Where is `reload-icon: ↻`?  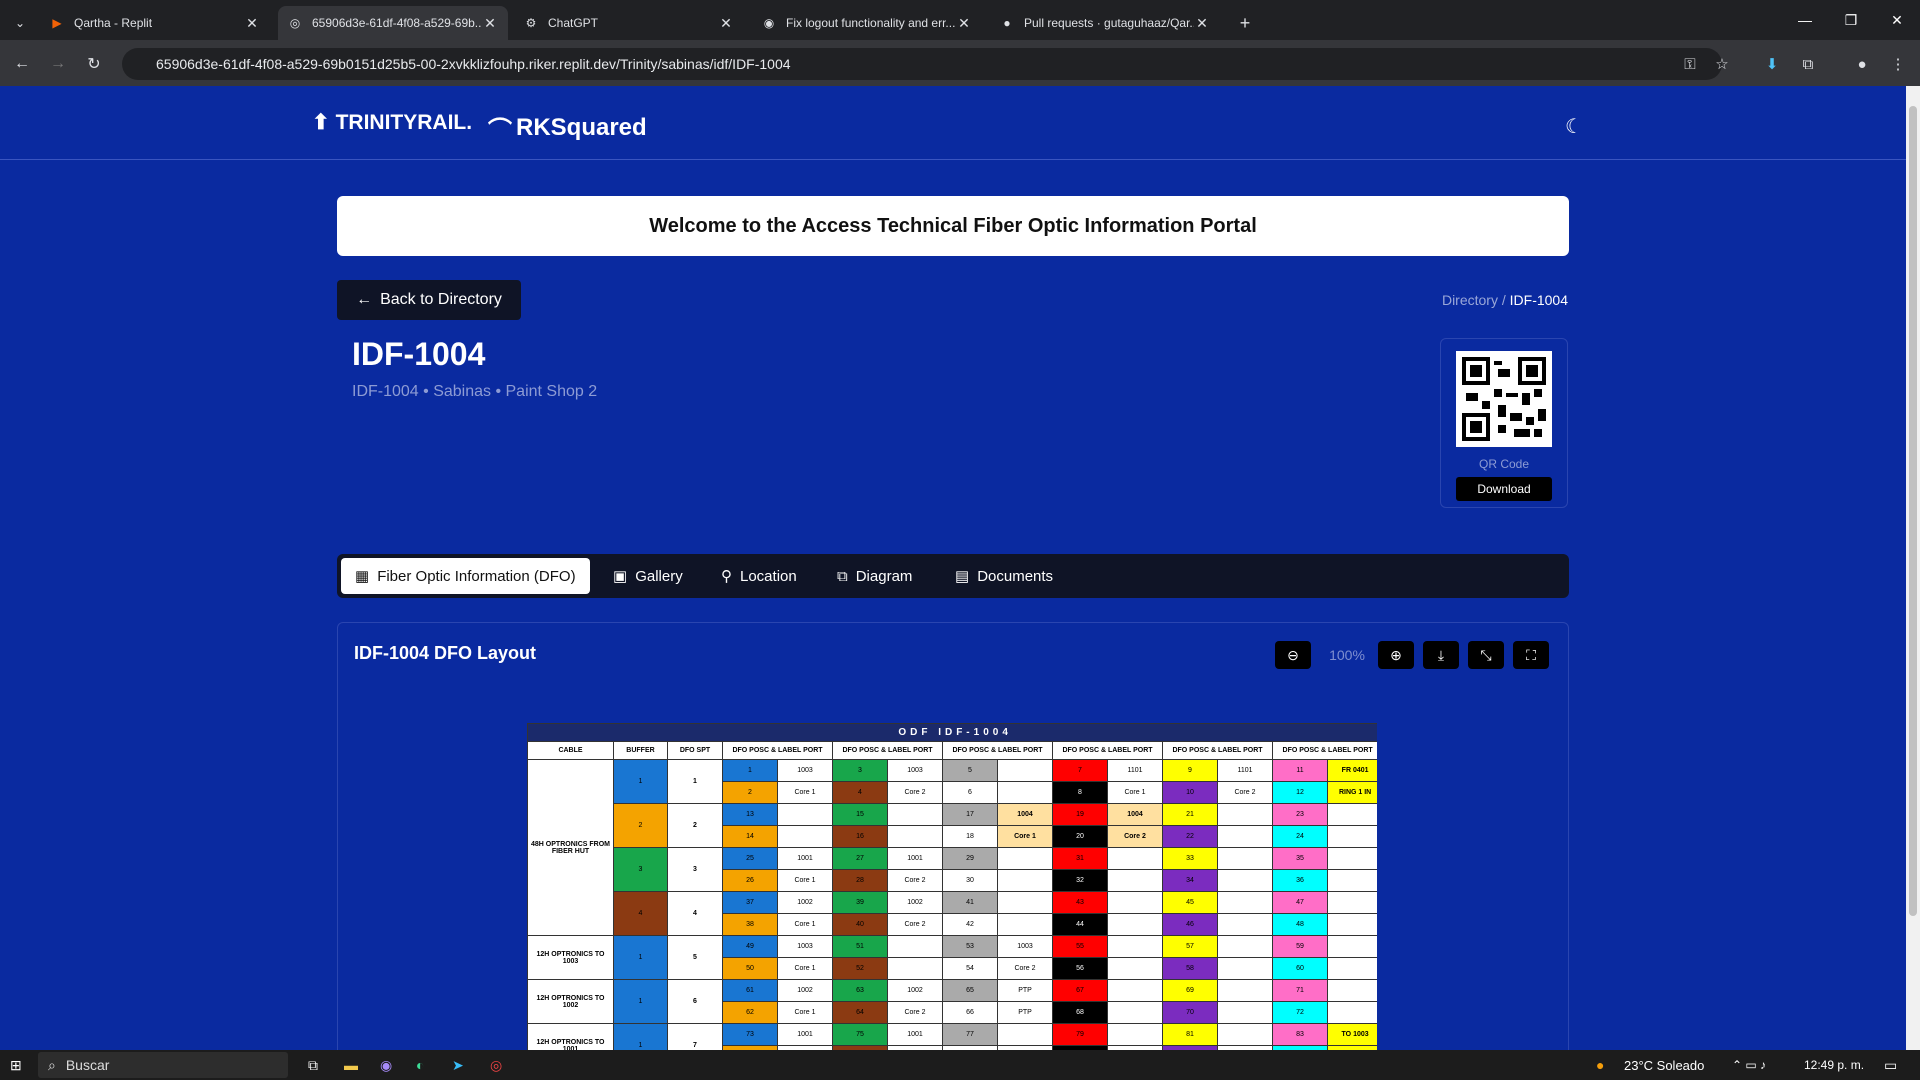 reload-icon: ↻ is located at coordinates (94, 64).